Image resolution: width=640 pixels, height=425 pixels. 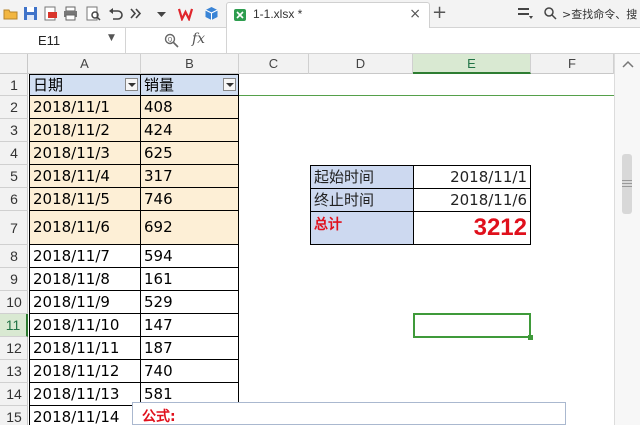 What do you see at coordinates (14, 394) in the screenshot?
I see `row-header-14: 14` at bounding box center [14, 394].